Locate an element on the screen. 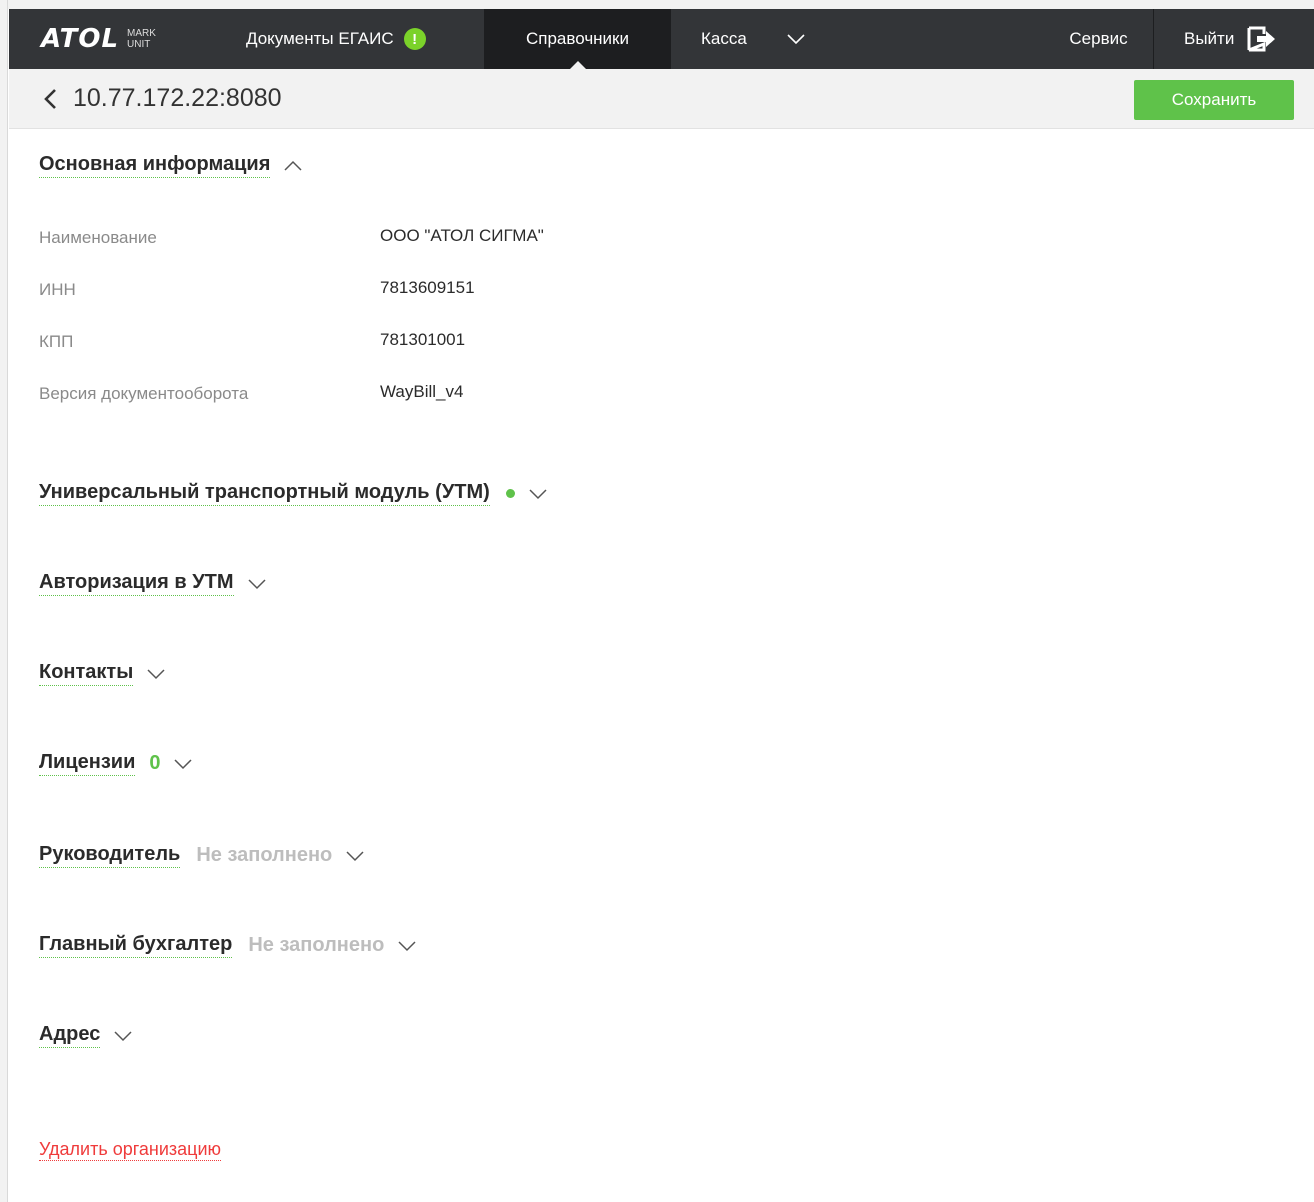 The height and width of the screenshot is (1202, 1314). nav-more-dropdown is located at coordinates (796, 39).